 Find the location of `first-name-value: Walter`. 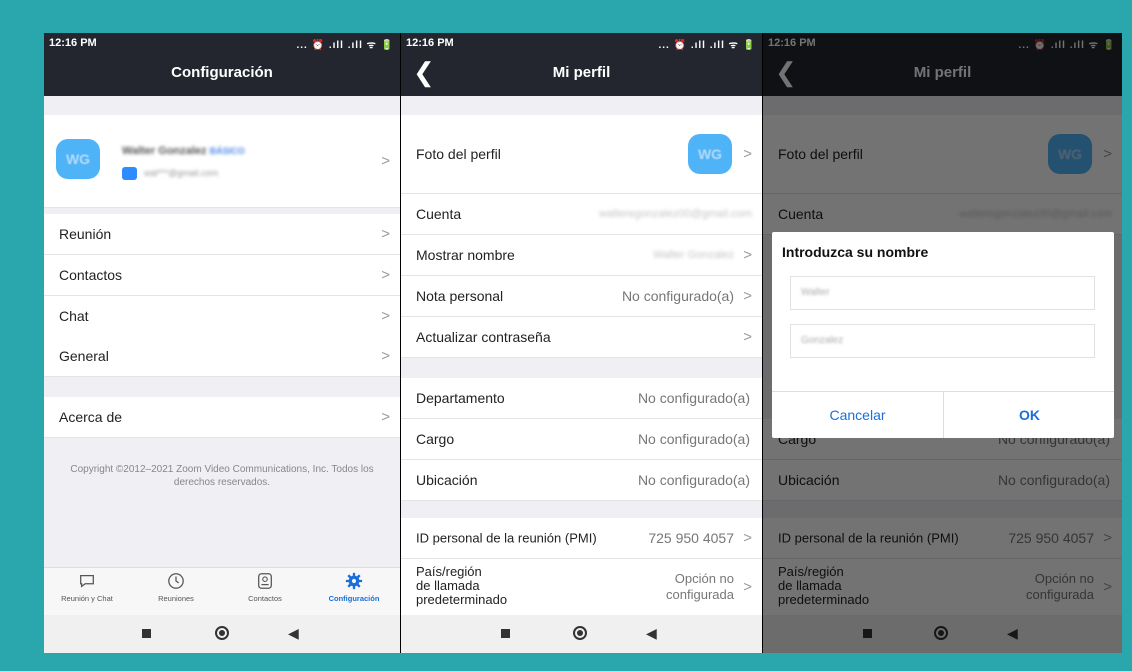

first-name-value: Walter is located at coordinates (815, 292).